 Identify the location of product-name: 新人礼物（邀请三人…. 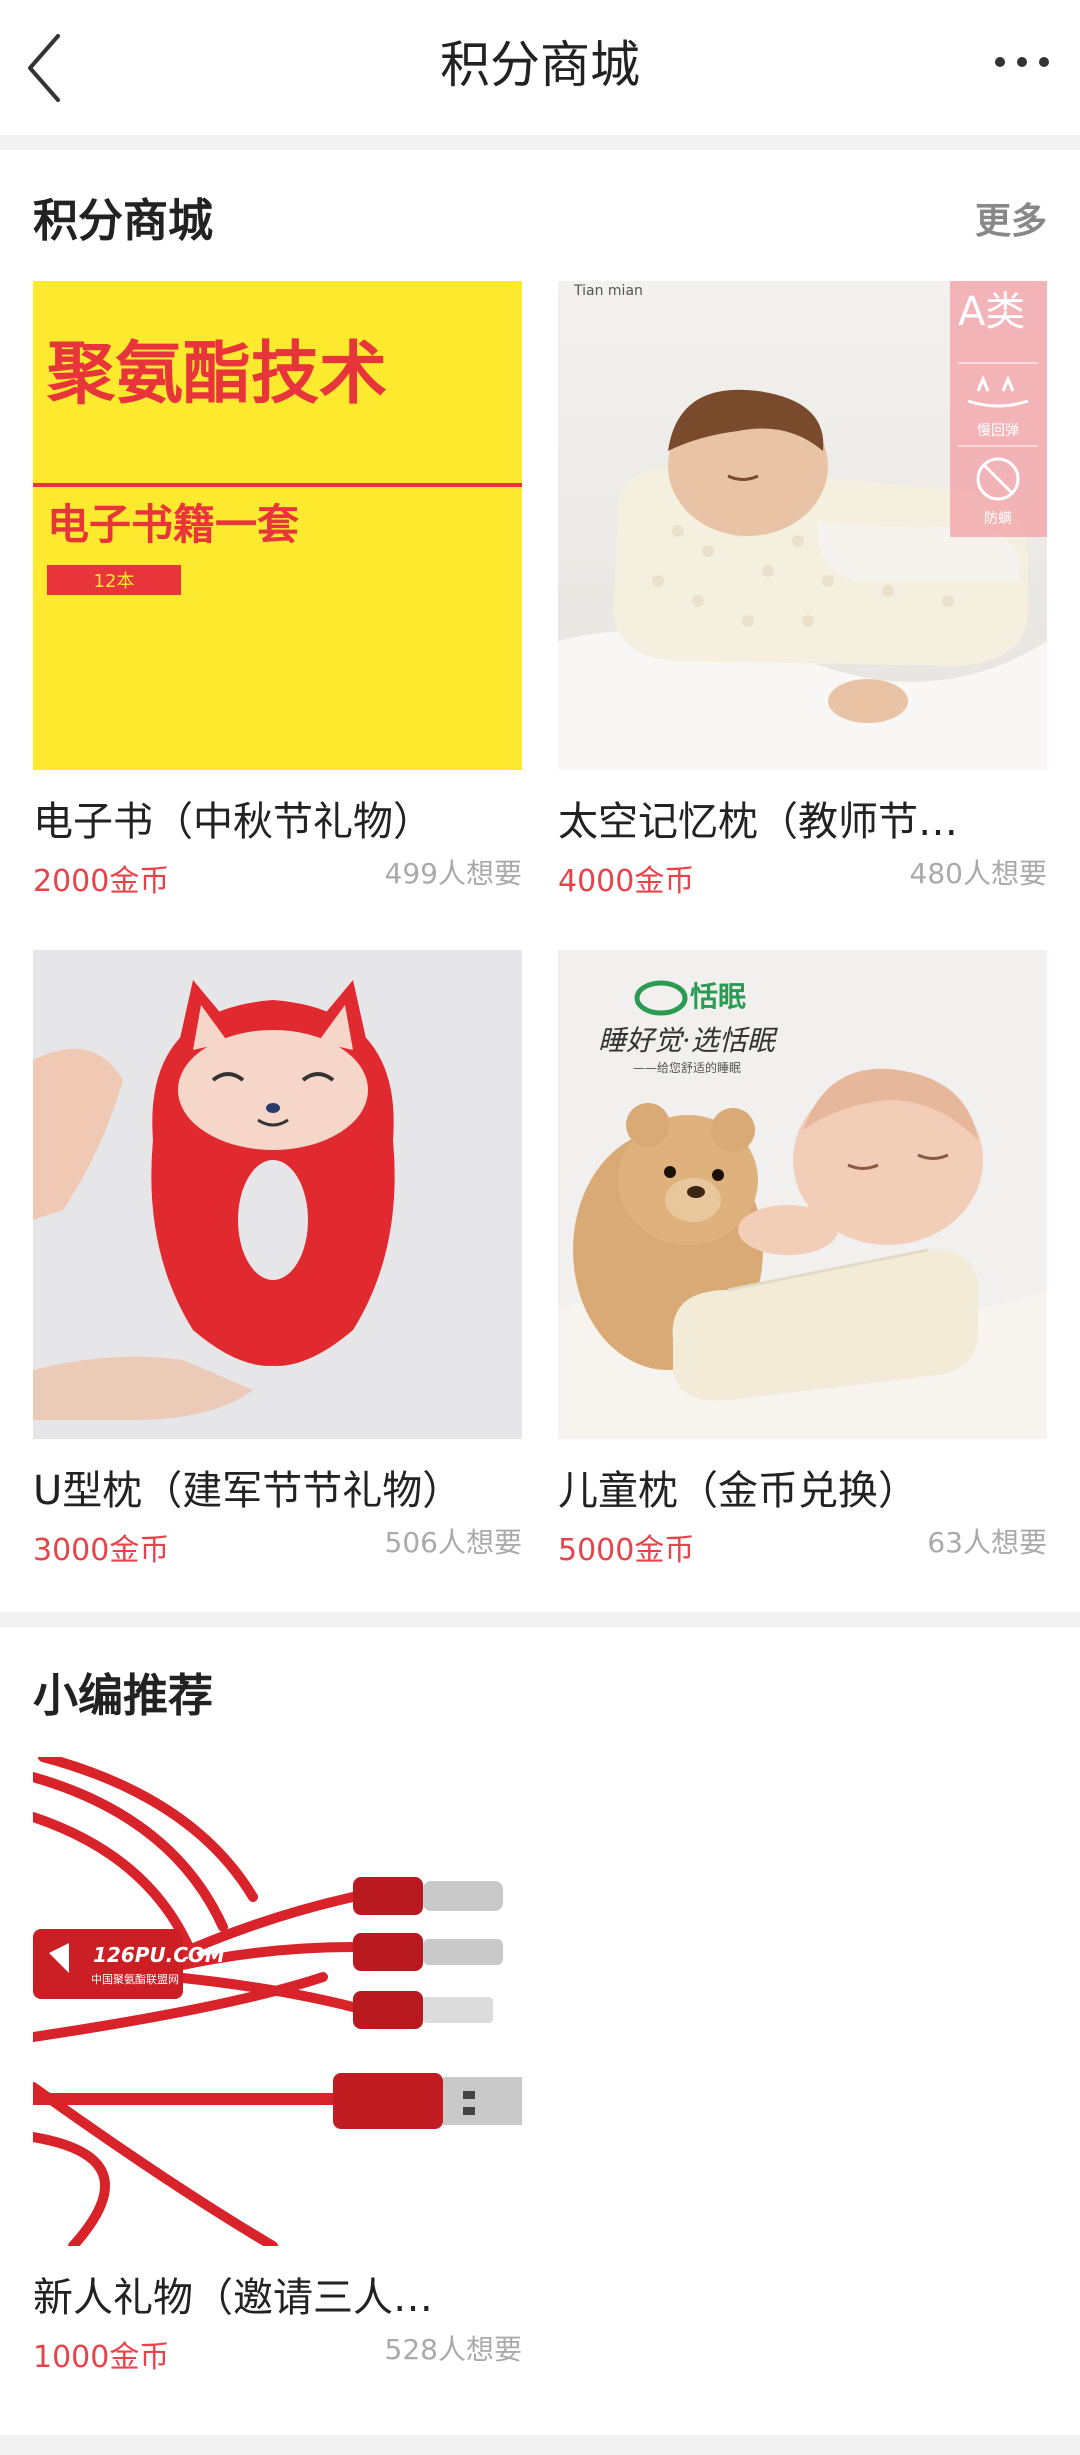
(233, 2298).